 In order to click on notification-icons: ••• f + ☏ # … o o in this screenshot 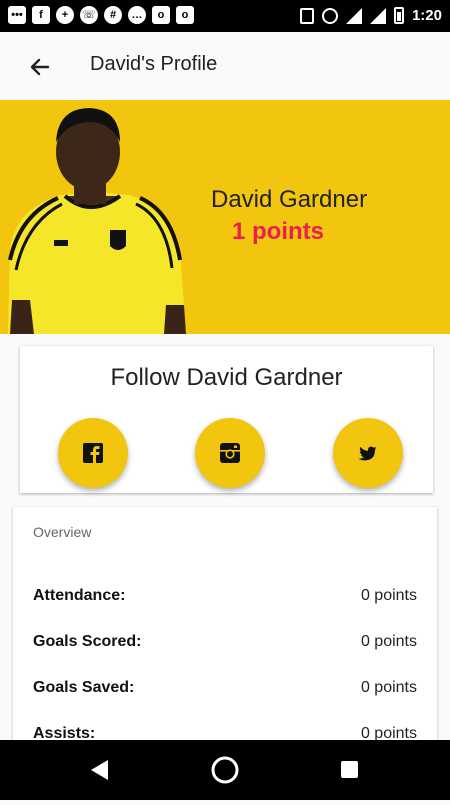, I will do `click(101, 15)`.